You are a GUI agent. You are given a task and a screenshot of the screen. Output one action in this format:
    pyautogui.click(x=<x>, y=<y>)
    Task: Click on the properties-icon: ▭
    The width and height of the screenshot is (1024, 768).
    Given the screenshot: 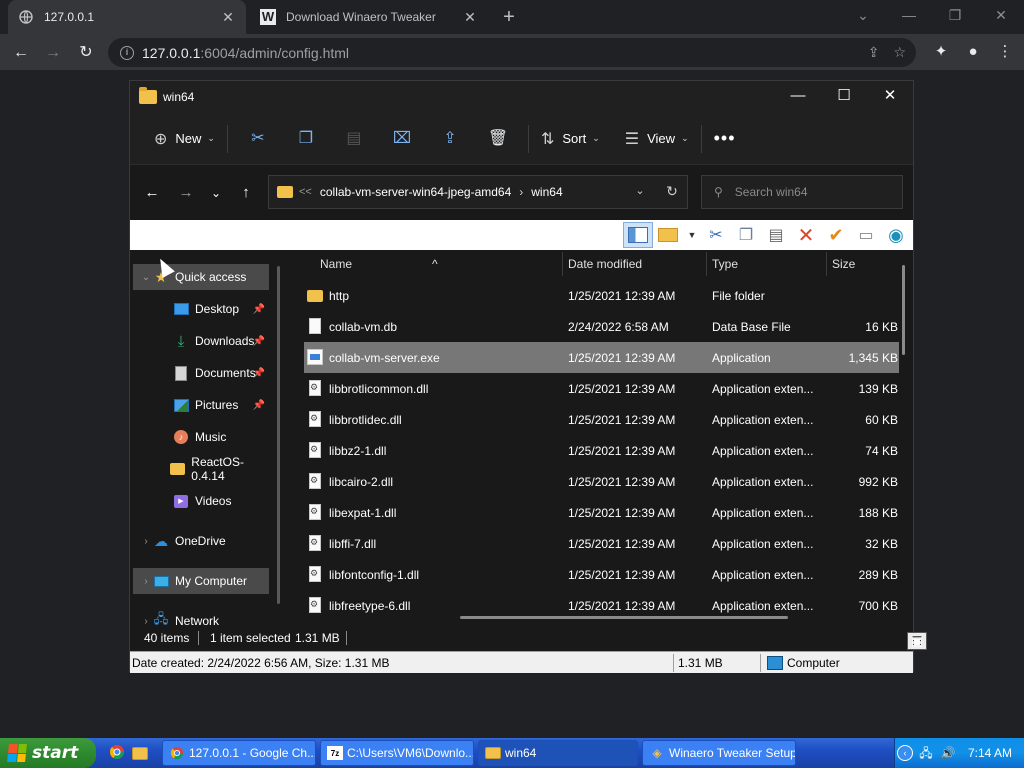 What is the action you would take?
    pyautogui.click(x=866, y=235)
    